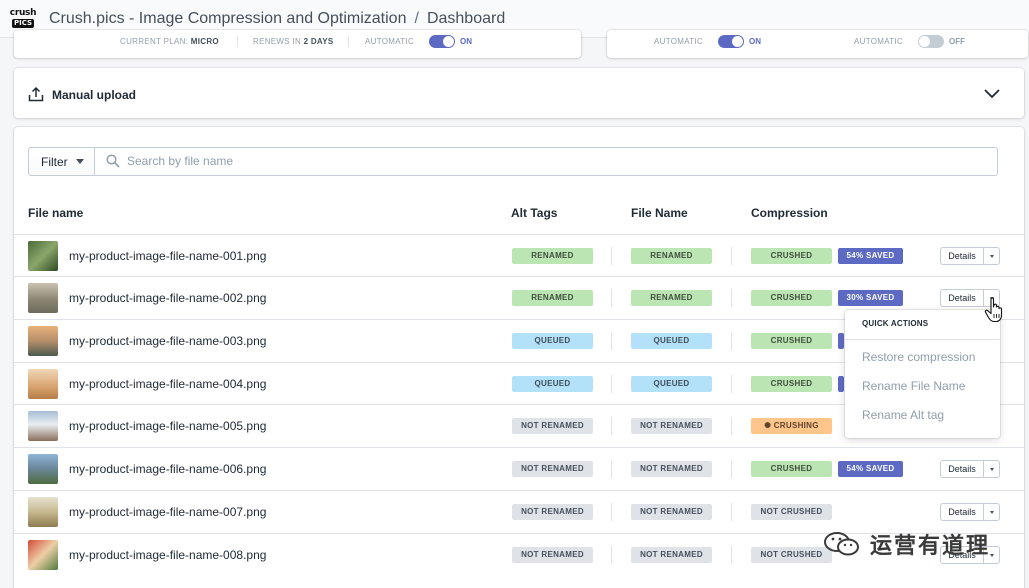  What do you see at coordinates (552, 298) in the screenshot?
I see `alt-tag-status-badge: RENAMED` at bounding box center [552, 298].